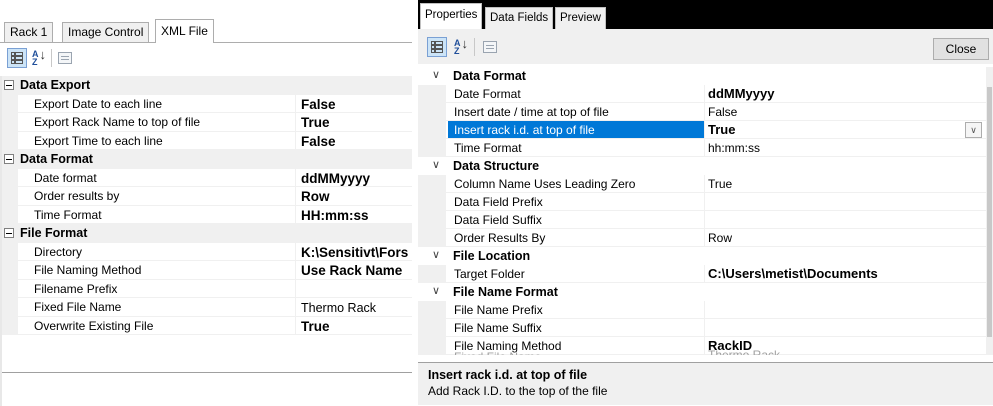 The height and width of the screenshot is (406, 993). What do you see at coordinates (207, 85) in the screenshot?
I see `category-row: Data Export` at bounding box center [207, 85].